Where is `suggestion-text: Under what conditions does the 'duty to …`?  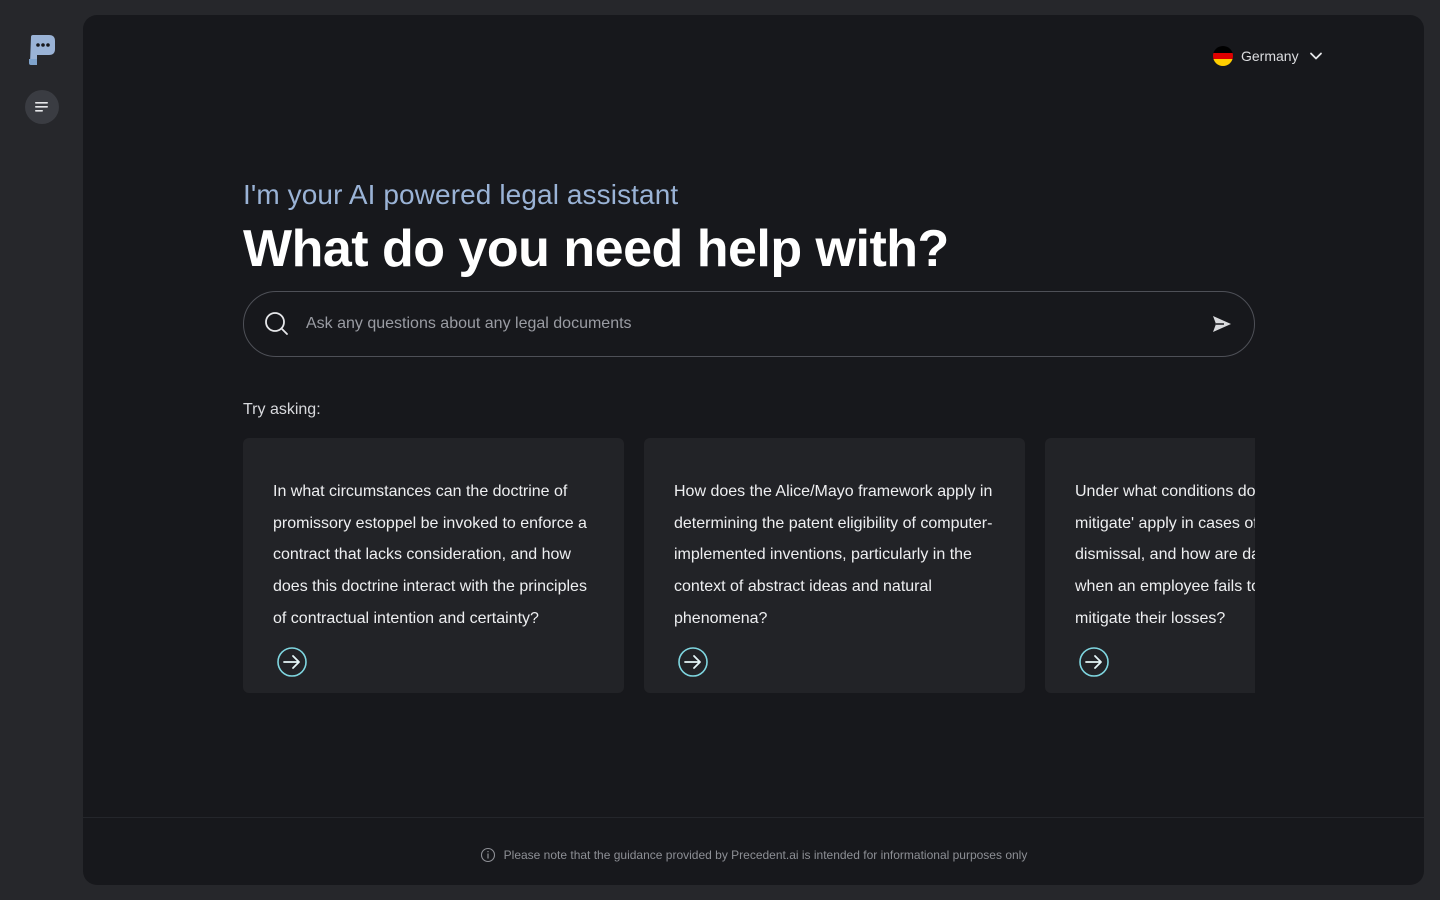
suggestion-text: Under what conditions does the 'duty to … is located at coordinates (1165, 555).